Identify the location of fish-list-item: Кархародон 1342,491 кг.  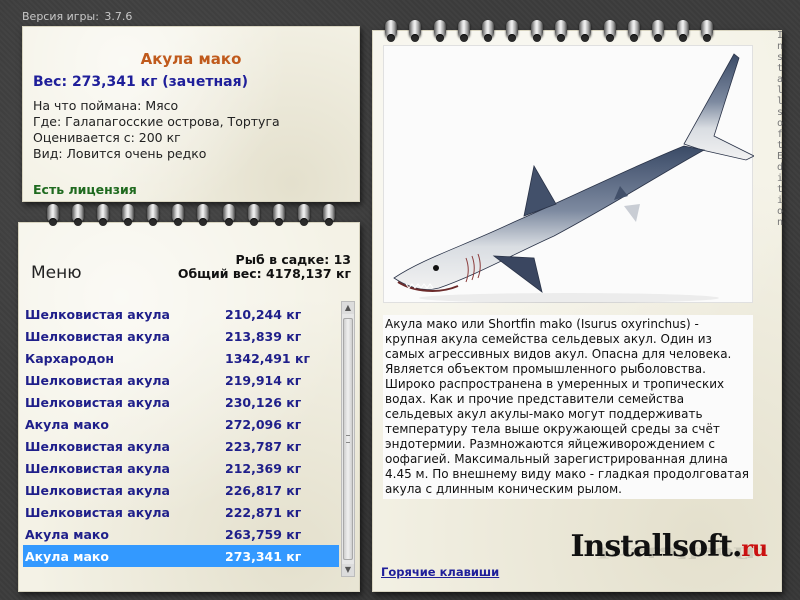
(181, 358).